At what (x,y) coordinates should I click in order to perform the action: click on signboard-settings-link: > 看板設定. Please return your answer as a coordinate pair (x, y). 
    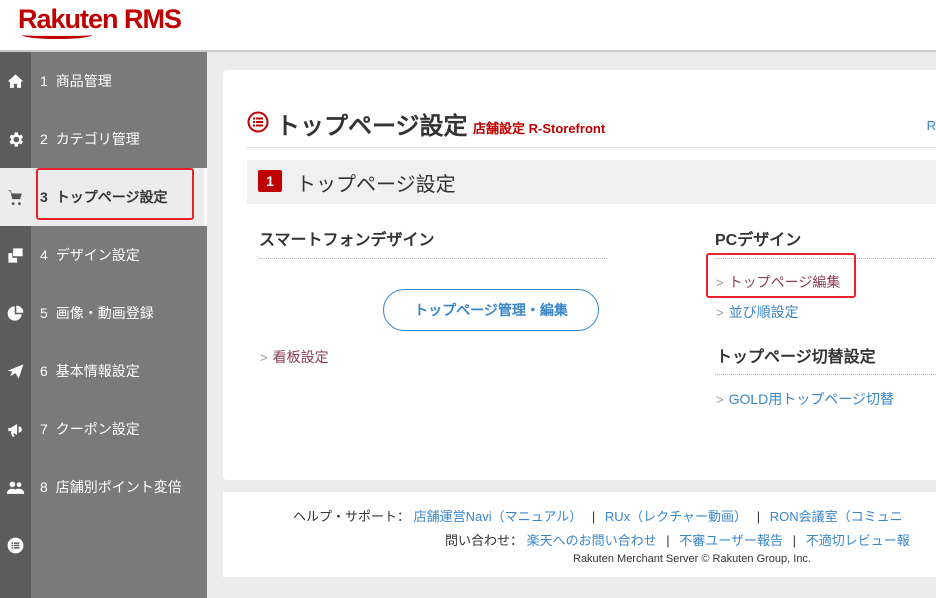
    Looking at the image, I should click on (294, 357).